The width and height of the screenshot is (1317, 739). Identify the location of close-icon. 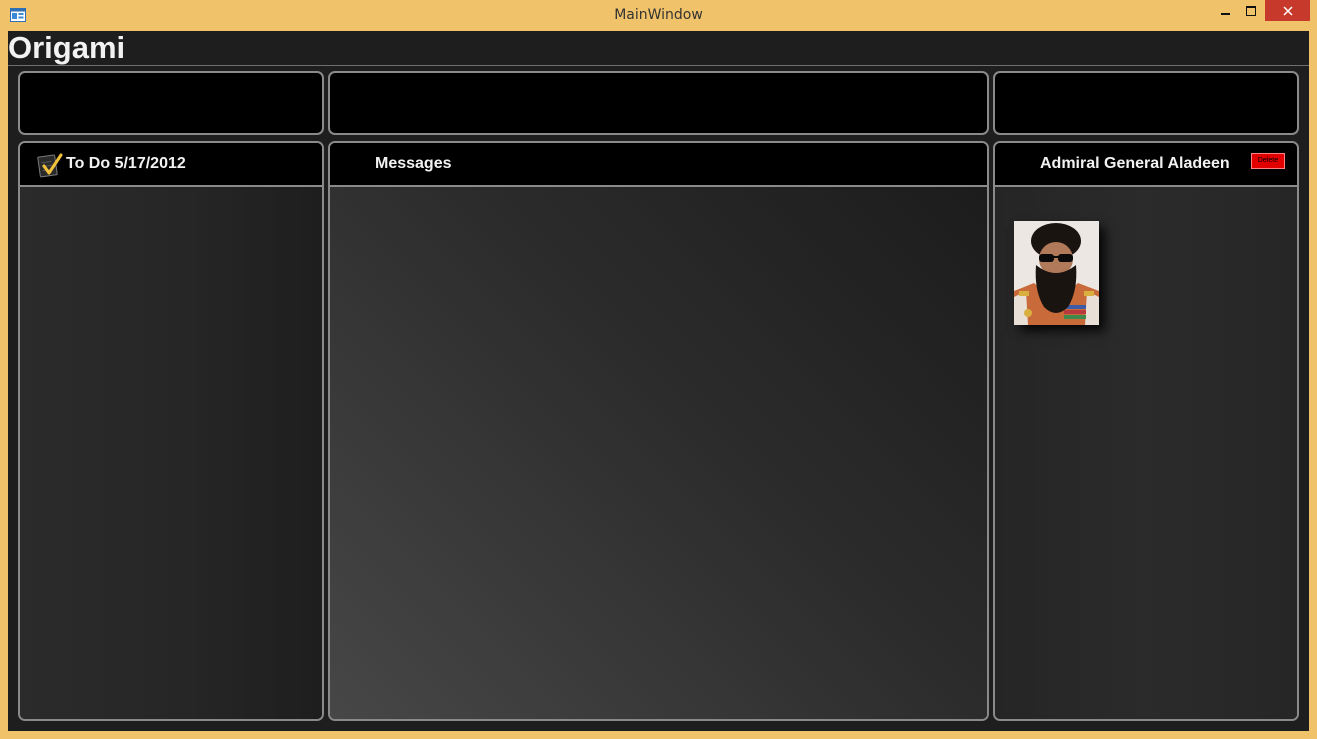
(1287, 10).